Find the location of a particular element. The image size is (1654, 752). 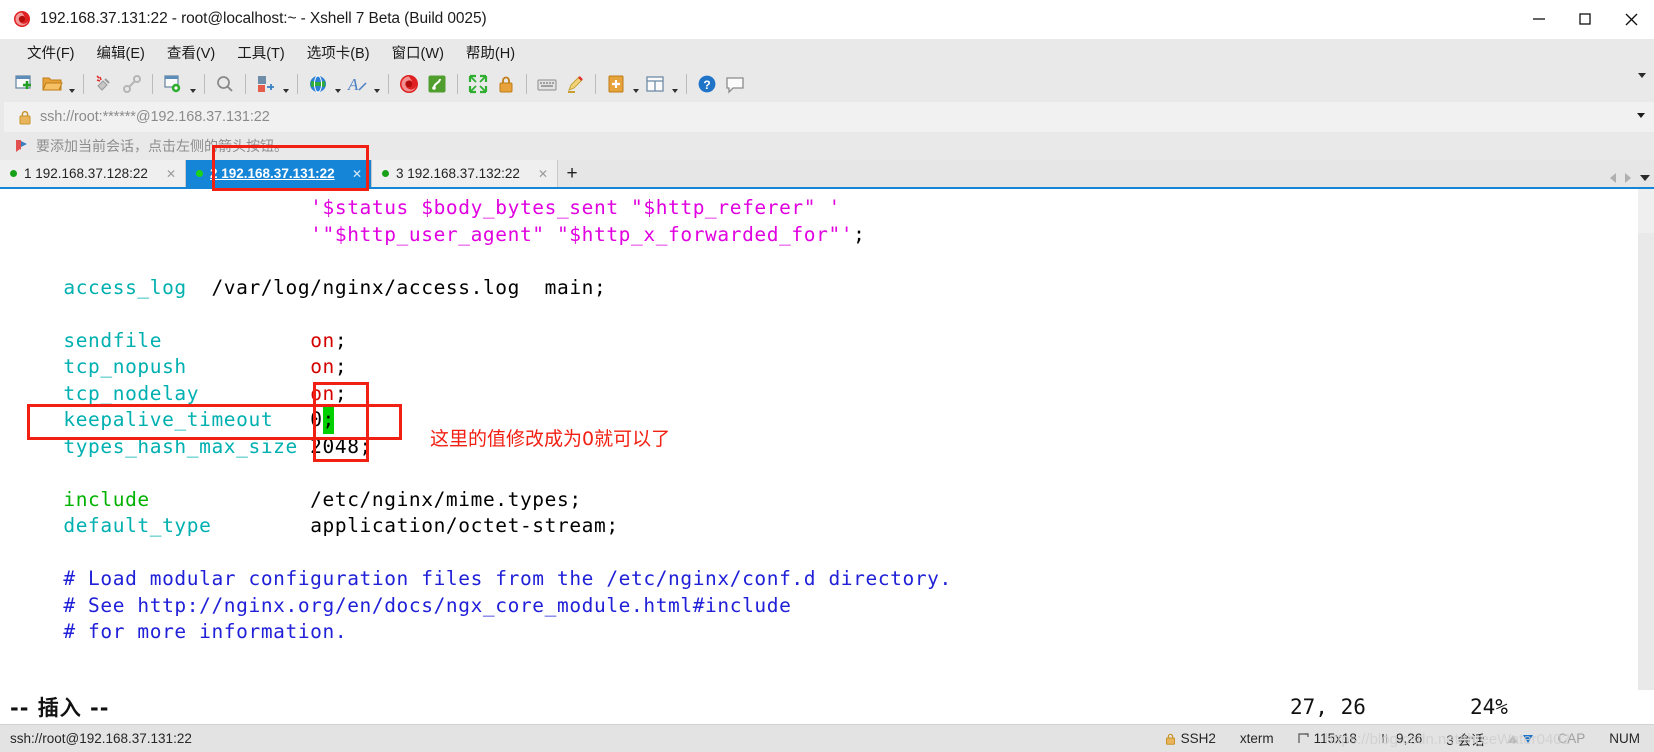

open-folder-dropdown-icon is located at coordinates (71, 83).